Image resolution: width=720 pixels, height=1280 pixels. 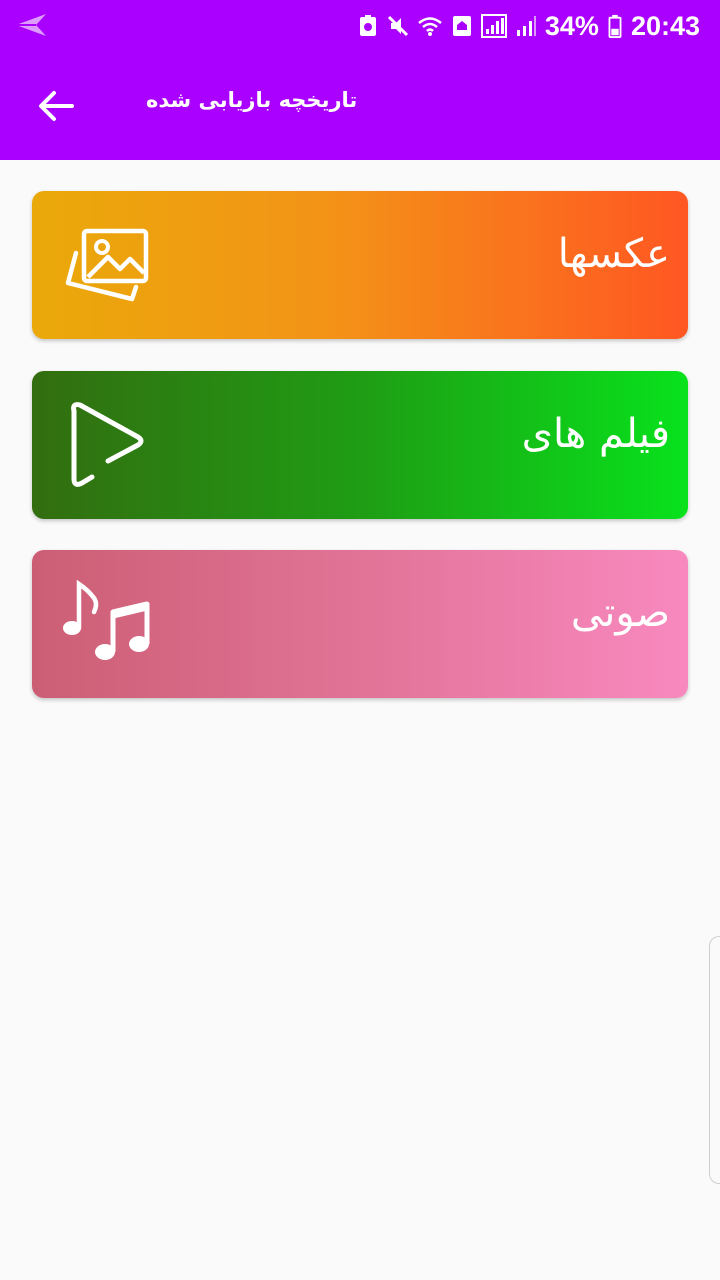 What do you see at coordinates (107, 265) in the screenshot?
I see `image-icon` at bounding box center [107, 265].